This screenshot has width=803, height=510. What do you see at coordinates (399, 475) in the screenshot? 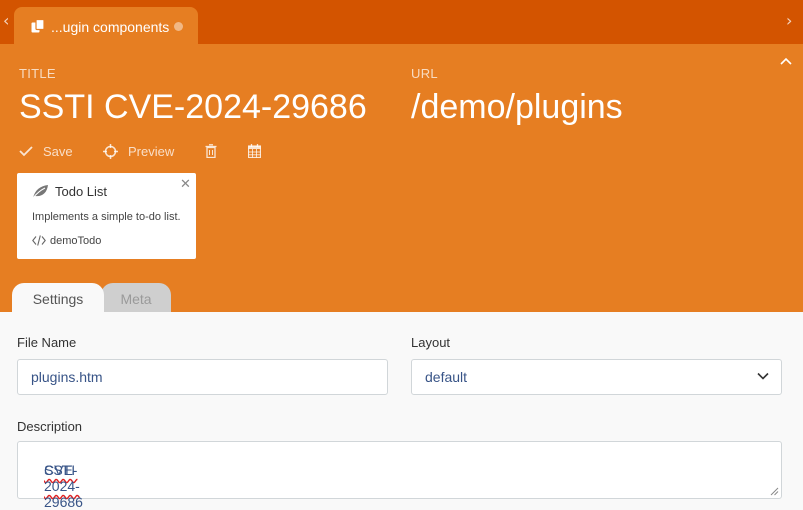
I see `description-textarea: SSTI CVE-2024-29686` at bounding box center [399, 475].